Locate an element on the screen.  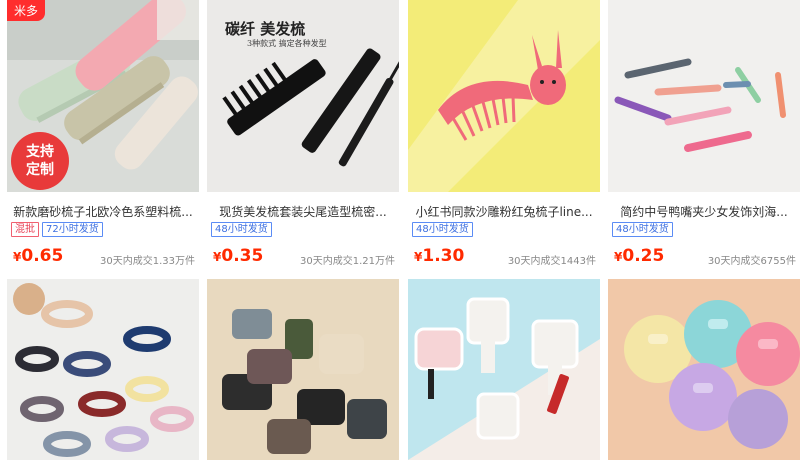
sales-count: 30天内成交6755件 is located at coordinates (751, 261).